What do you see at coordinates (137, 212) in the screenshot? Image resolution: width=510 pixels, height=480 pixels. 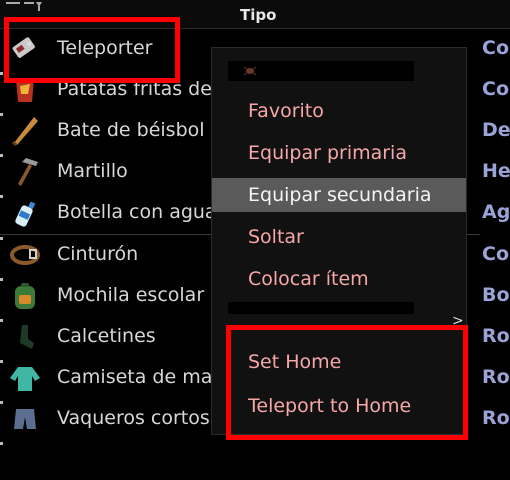 I see `item-name: Botella con agua` at bounding box center [137, 212].